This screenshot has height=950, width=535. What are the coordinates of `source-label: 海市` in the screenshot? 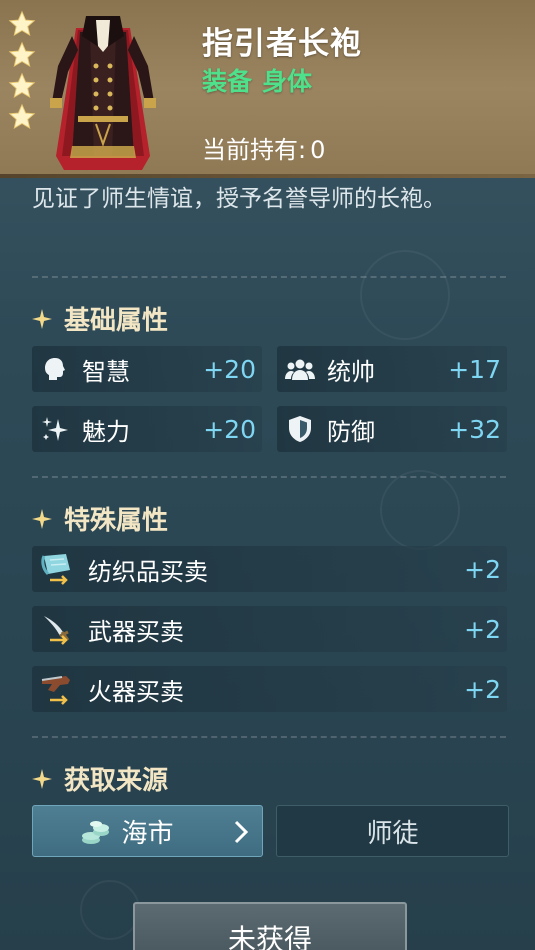 It's located at (147, 833).